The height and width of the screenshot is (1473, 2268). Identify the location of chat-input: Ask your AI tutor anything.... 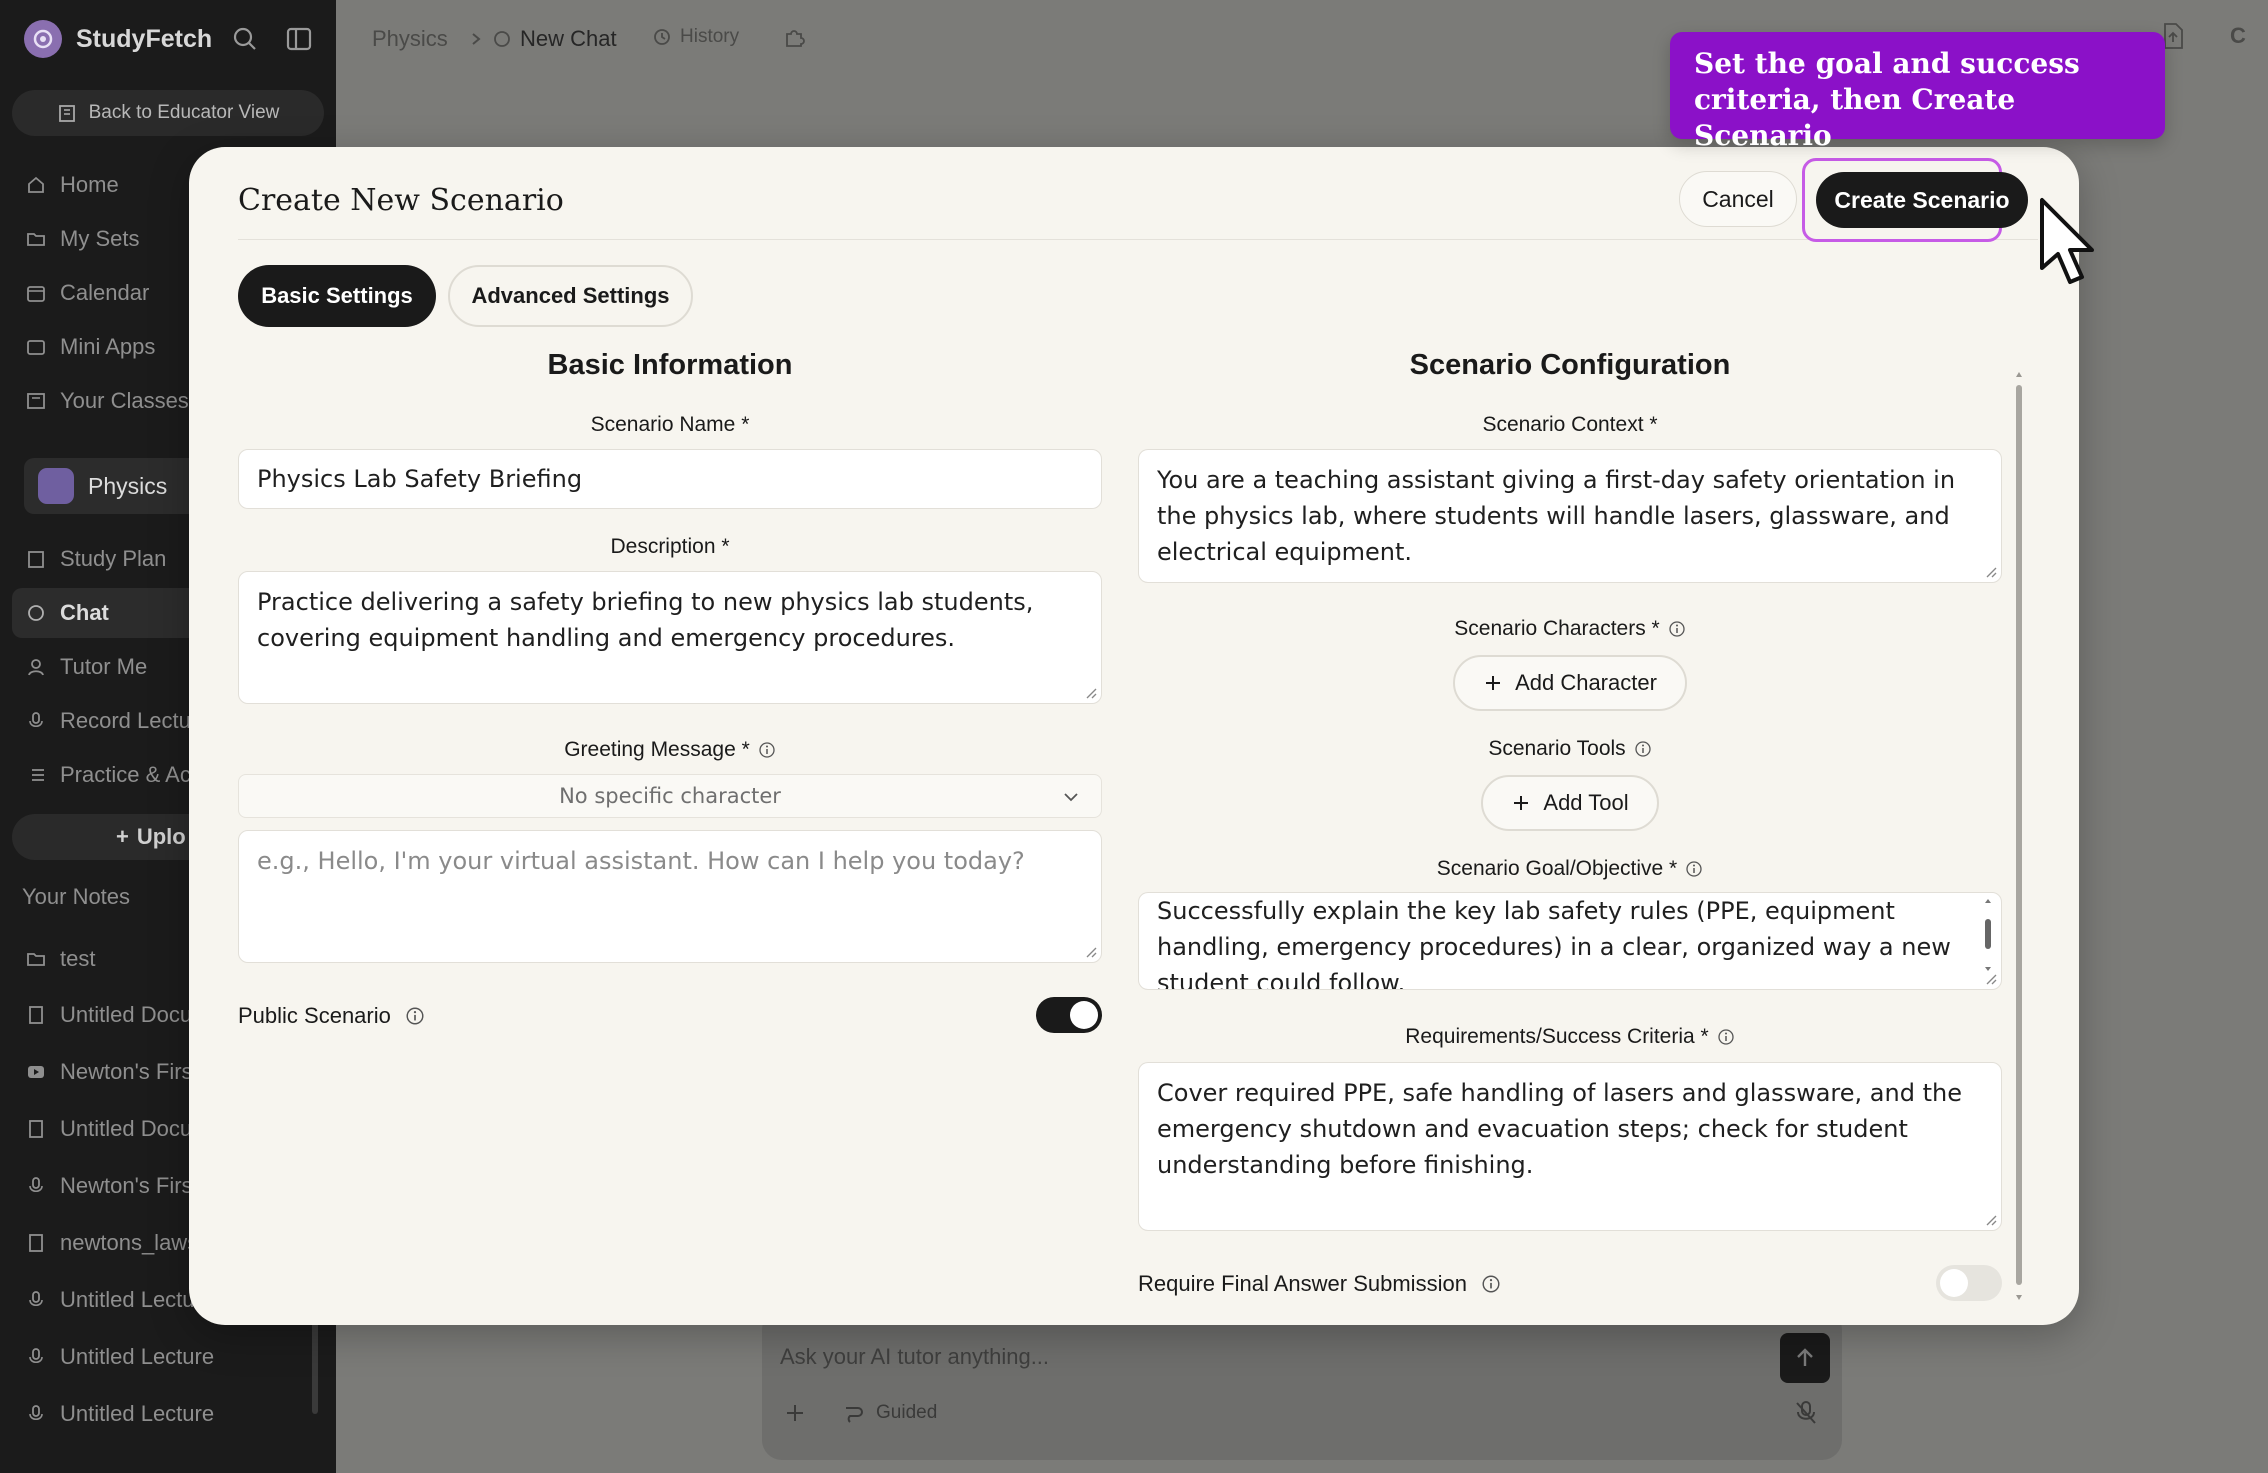
(914, 1357).